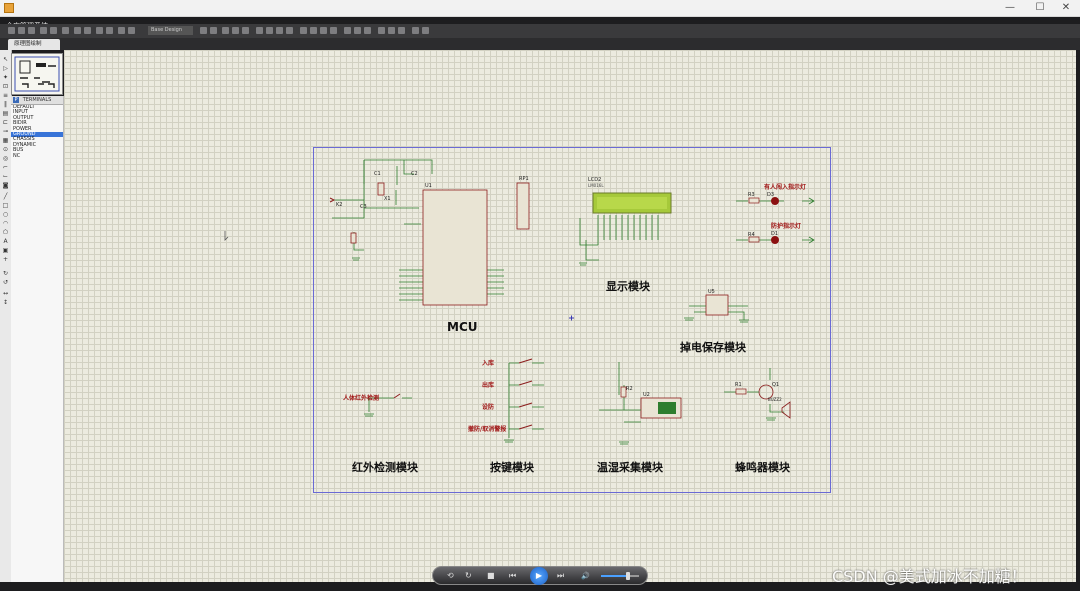 The image size is (1080, 591). I want to click on circle-mode-icon: ○, so click(5, 214).